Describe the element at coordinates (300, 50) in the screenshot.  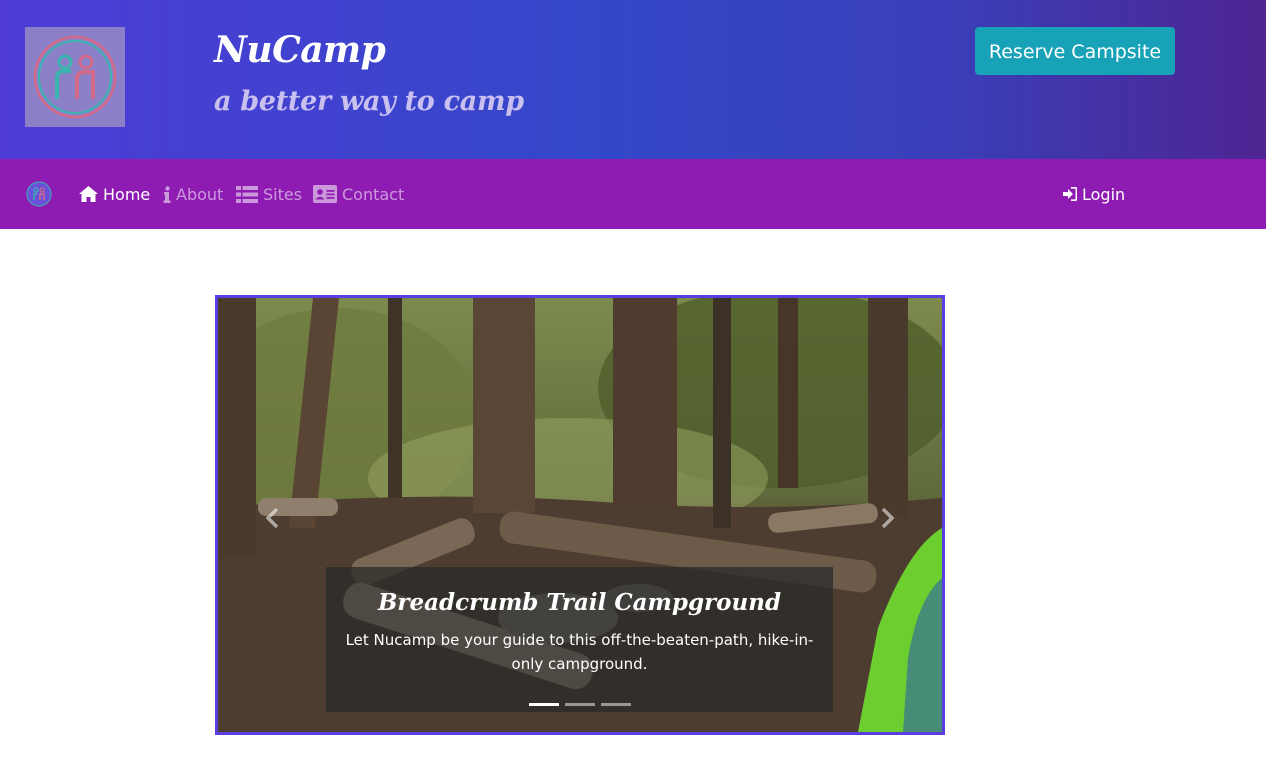
I see `brand-title: NuCamp` at that location.